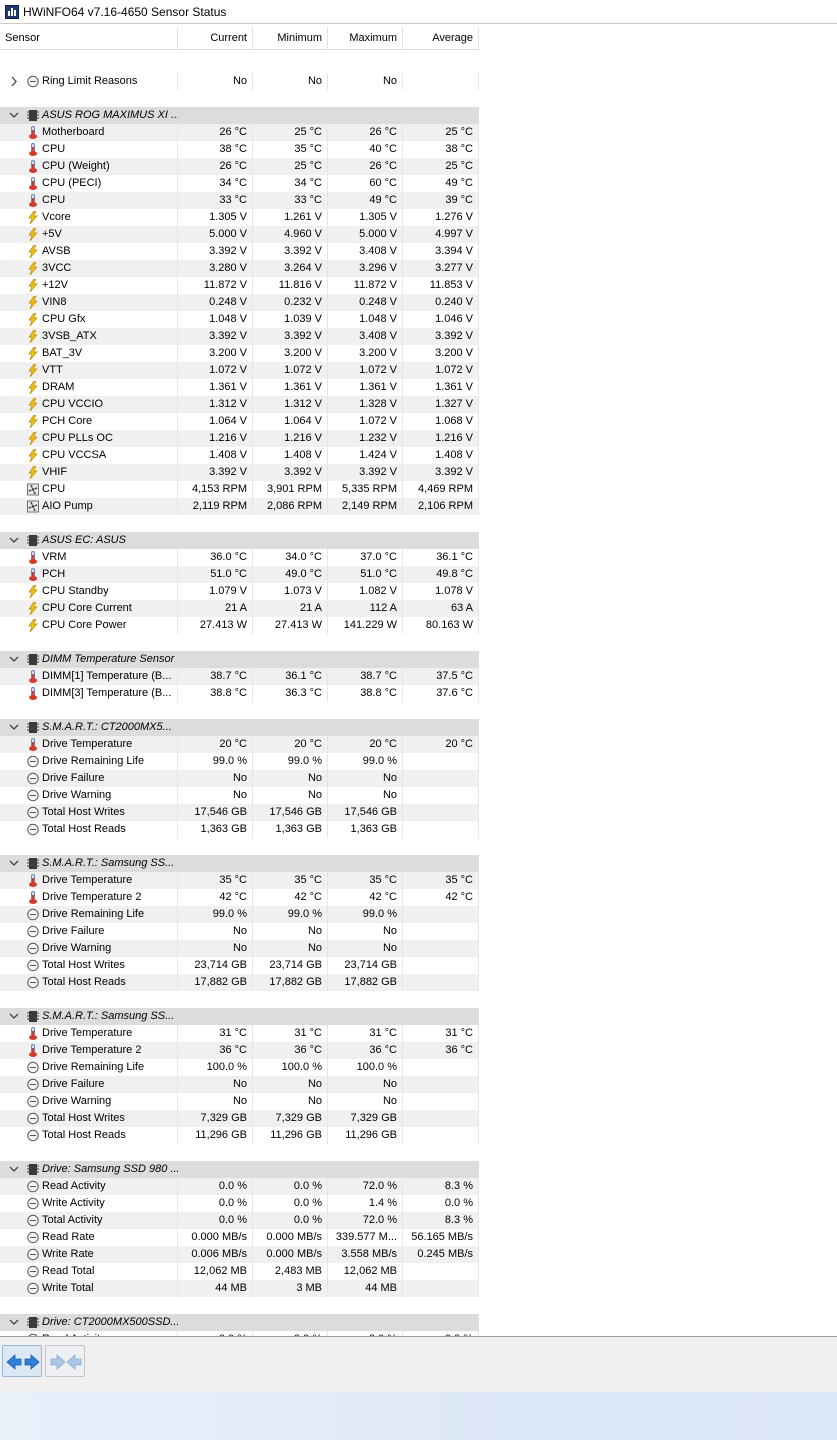 The height and width of the screenshot is (1440, 837). I want to click on collapse-all-button, so click(65, 1361).